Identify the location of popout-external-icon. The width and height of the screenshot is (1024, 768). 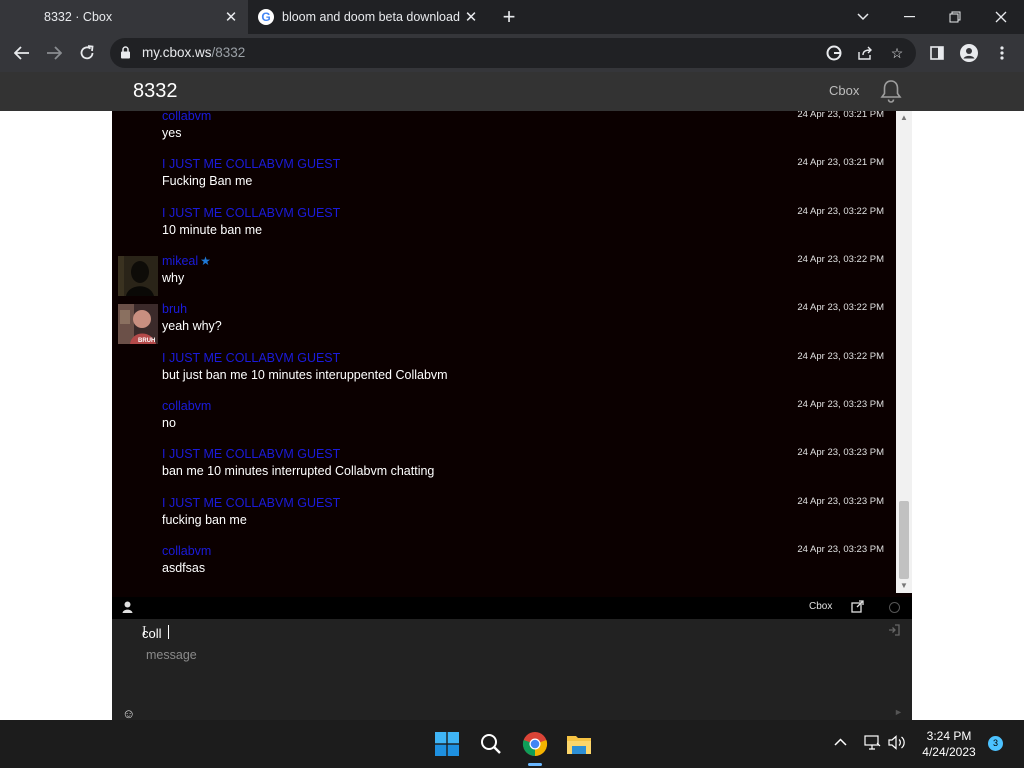
(857, 609).